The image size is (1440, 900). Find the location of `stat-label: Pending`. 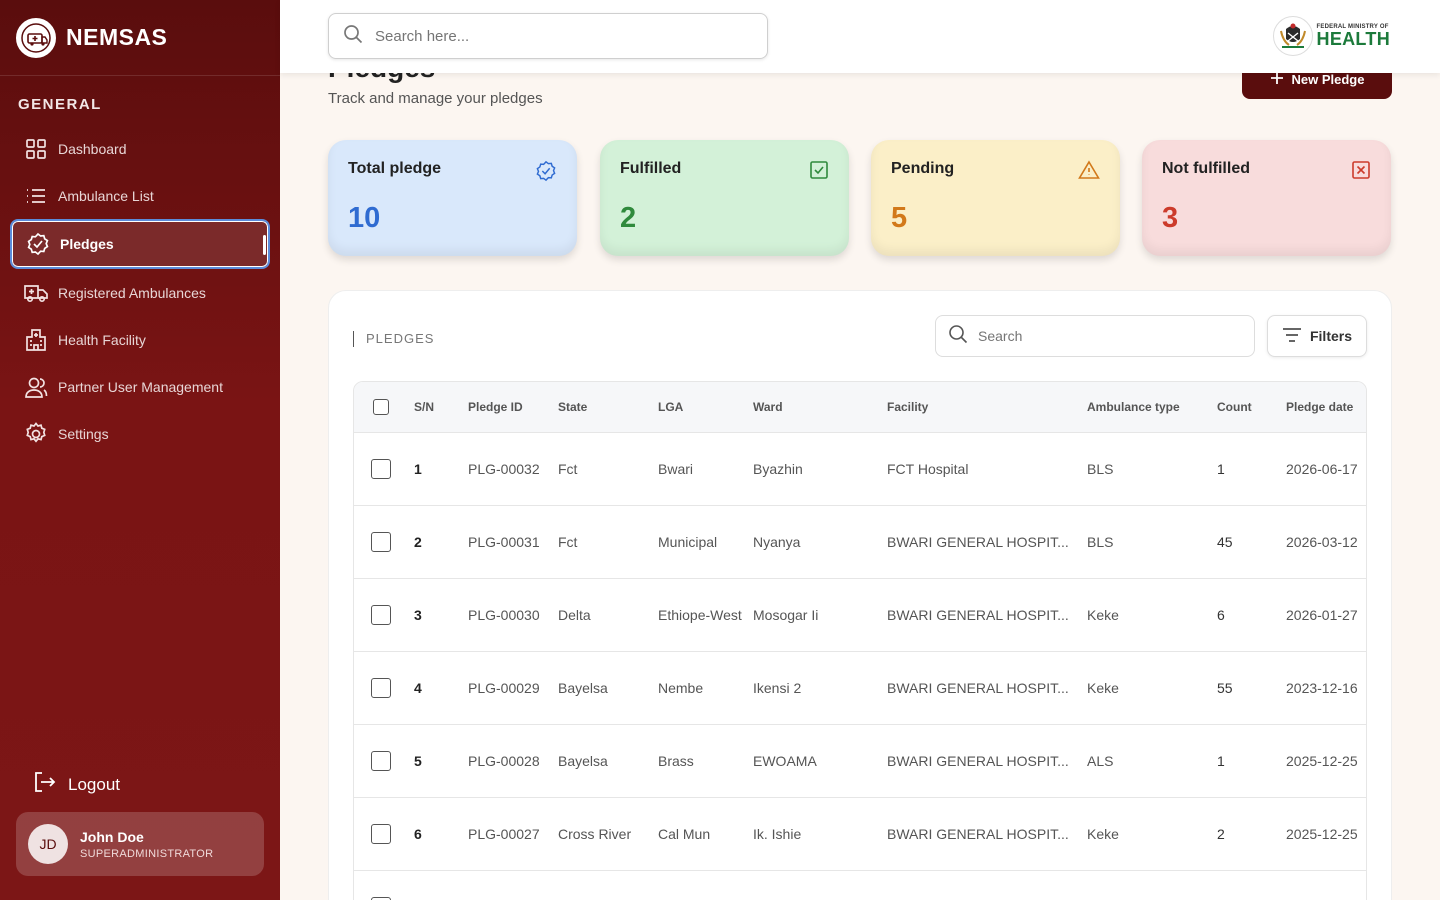

stat-label: Pending is located at coordinates (923, 168).